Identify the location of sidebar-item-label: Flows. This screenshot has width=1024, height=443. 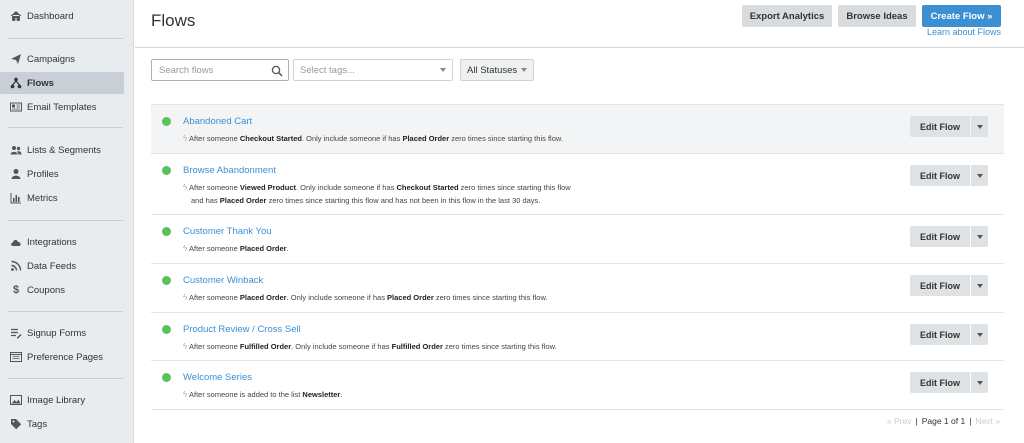
(40, 83).